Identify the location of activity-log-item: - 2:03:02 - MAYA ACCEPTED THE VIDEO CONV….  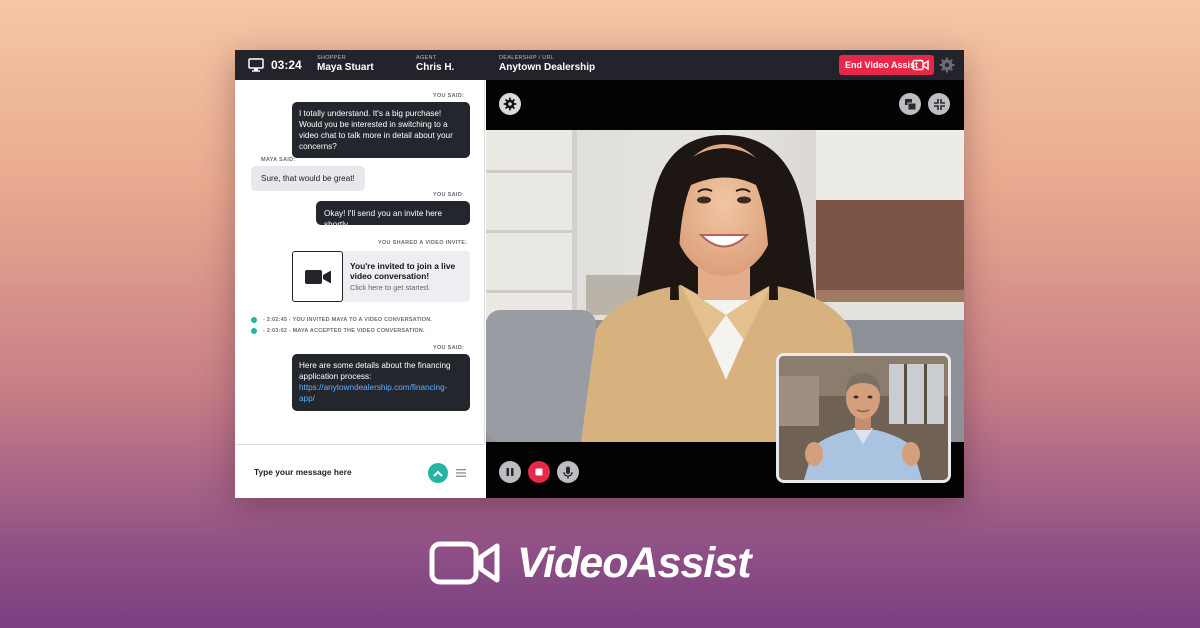
(338, 331).